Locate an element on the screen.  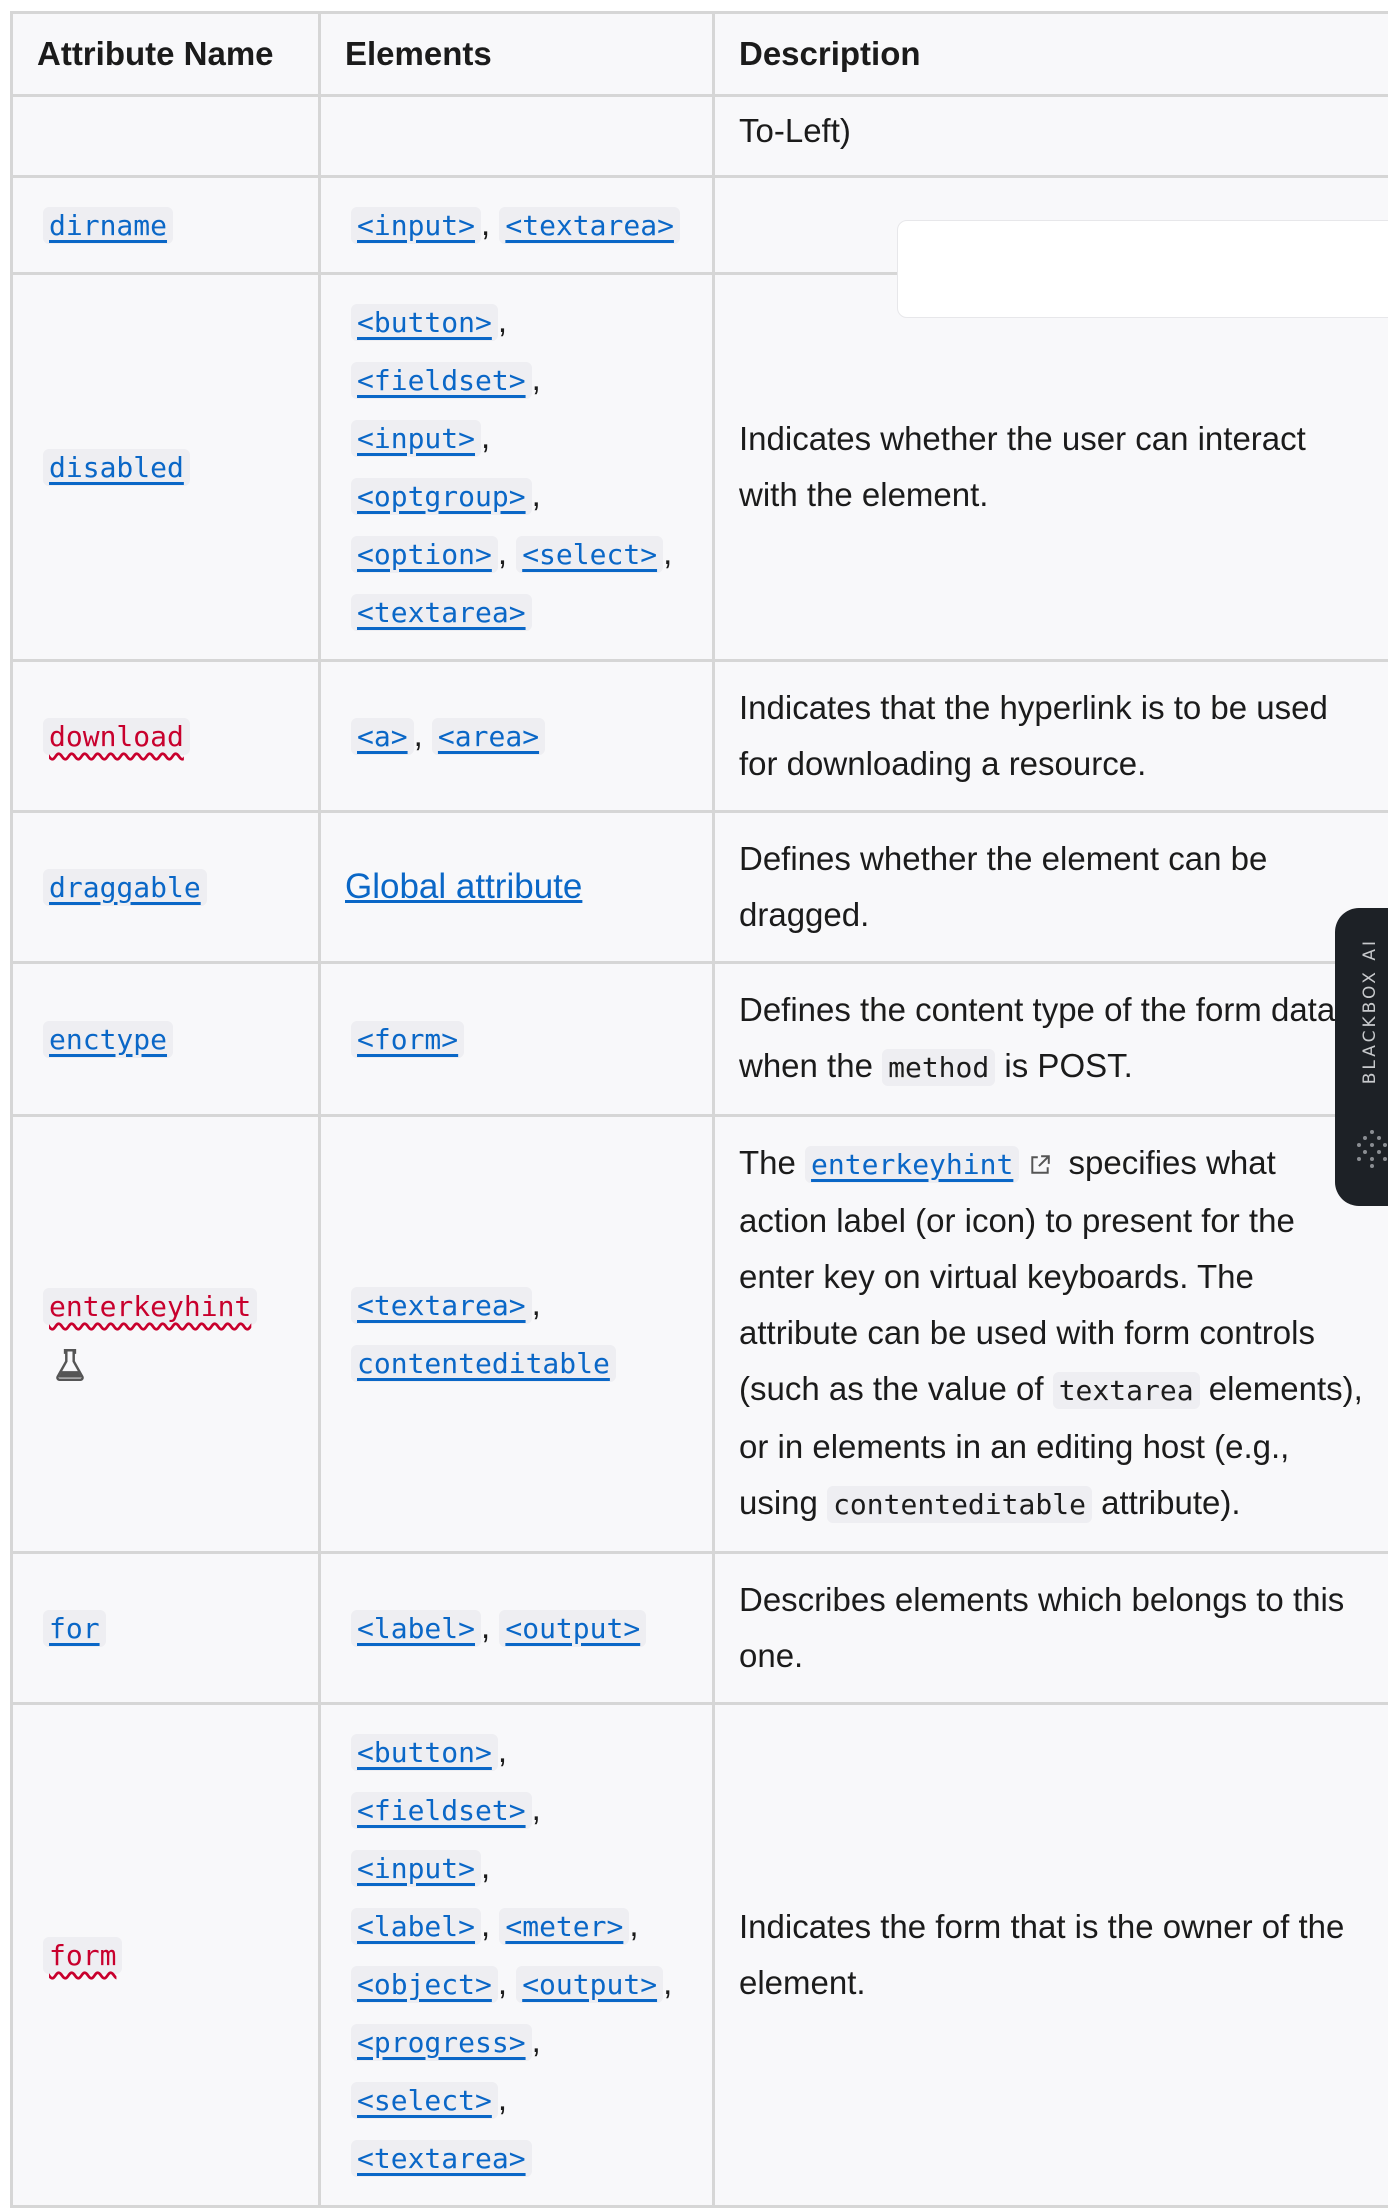
elements-cell: <input>, <textarea> is located at coordinates (517, 225).